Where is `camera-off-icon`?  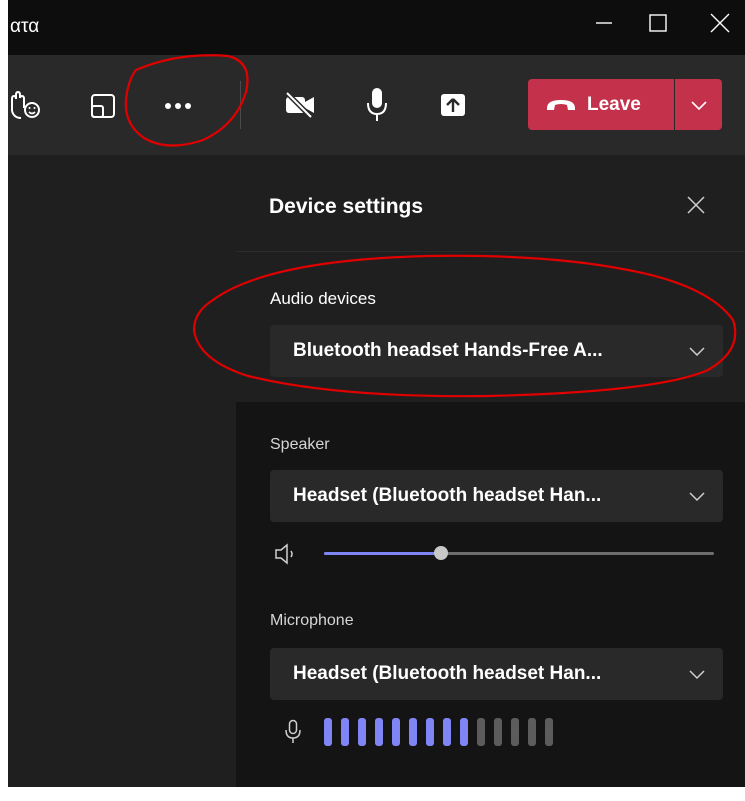 camera-off-icon is located at coordinates (299, 105).